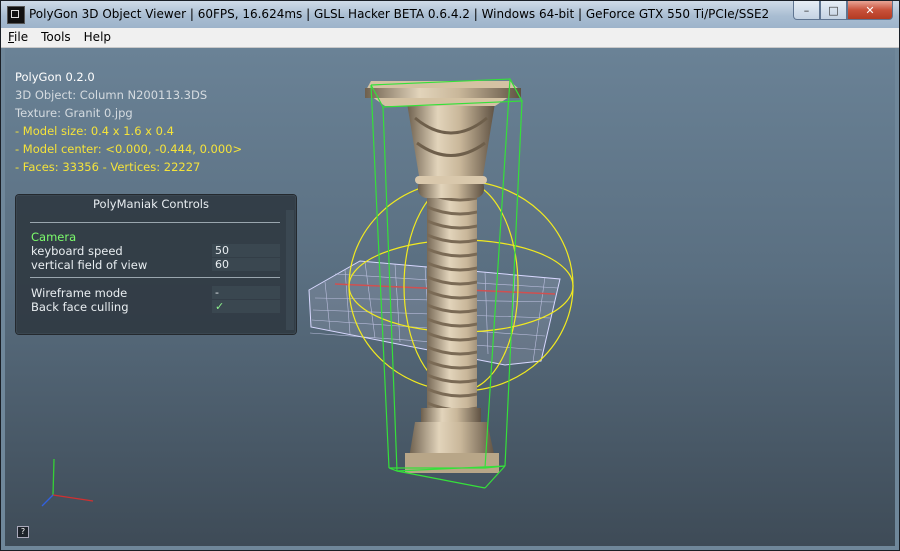 The image size is (900, 551). I want to click on fov-label: vertical field of view, so click(89, 265).